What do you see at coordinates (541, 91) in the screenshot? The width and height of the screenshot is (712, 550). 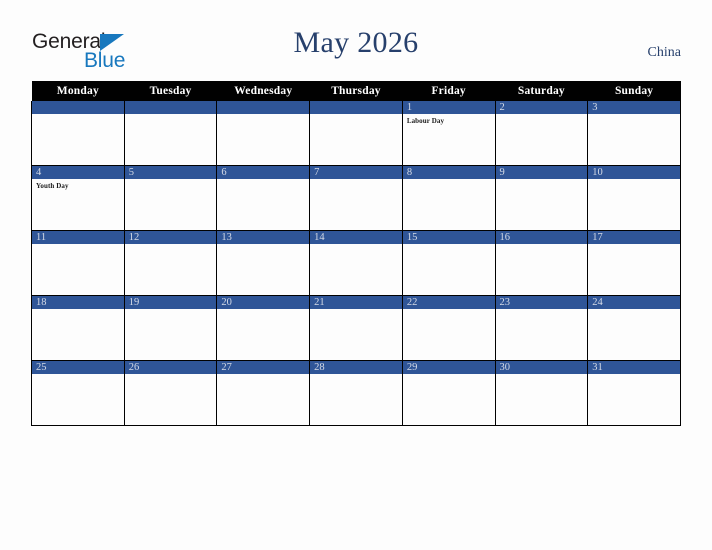 I see `weekday-header-saturday: Saturday` at bounding box center [541, 91].